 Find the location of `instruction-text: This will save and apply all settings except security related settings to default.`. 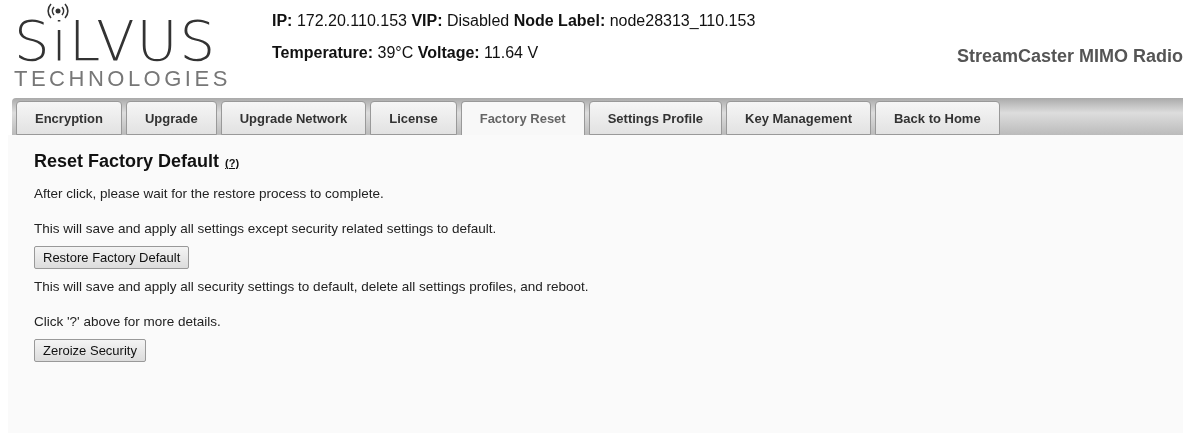

instruction-text: This will save and apply all settings except security related settings to default. is located at coordinates (265, 228).